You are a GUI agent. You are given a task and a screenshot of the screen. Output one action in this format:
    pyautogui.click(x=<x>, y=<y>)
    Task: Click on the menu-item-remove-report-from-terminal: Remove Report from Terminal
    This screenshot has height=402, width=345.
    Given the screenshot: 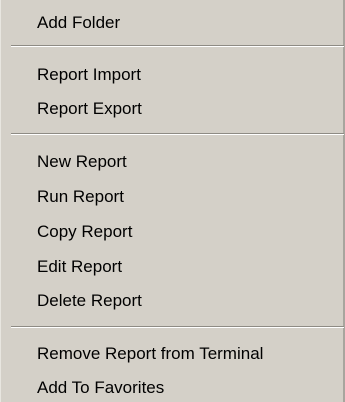 What is the action you would take?
    pyautogui.click(x=150, y=354)
    